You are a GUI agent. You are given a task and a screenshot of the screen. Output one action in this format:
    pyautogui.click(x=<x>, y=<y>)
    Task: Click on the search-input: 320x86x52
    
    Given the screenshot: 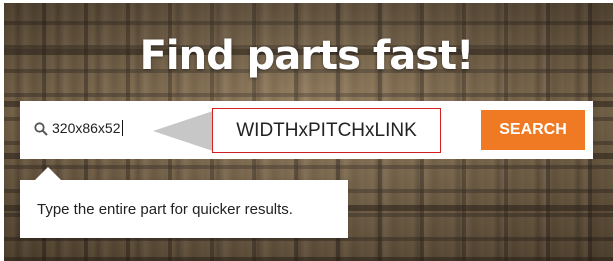 What is the action you would take?
    pyautogui.click(x=87, y=128)
    